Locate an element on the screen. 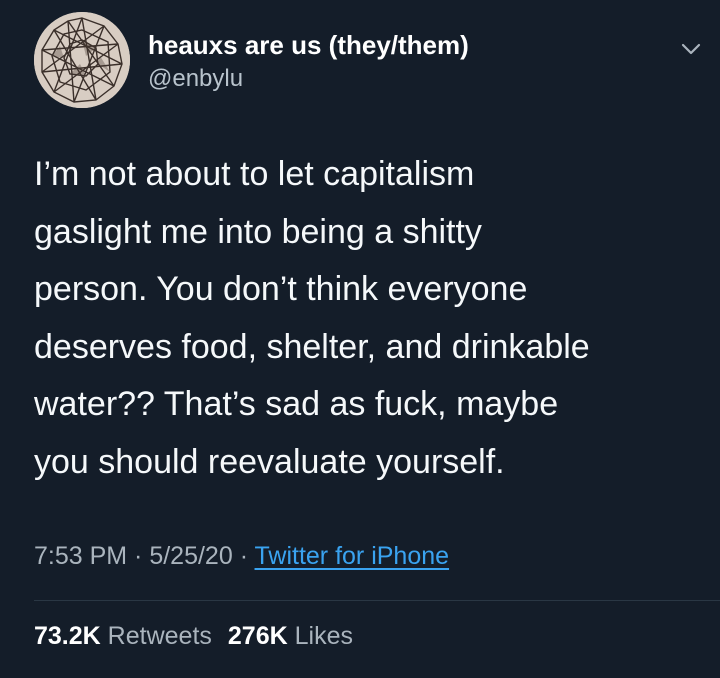 This screenshot has width=720, height=678. tweet-date: 5/25/20 is located at coordinates (190, 556).